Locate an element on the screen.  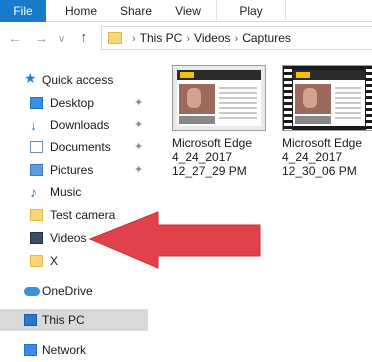
nav-label: Quick access is located at coordinates (78, 80).